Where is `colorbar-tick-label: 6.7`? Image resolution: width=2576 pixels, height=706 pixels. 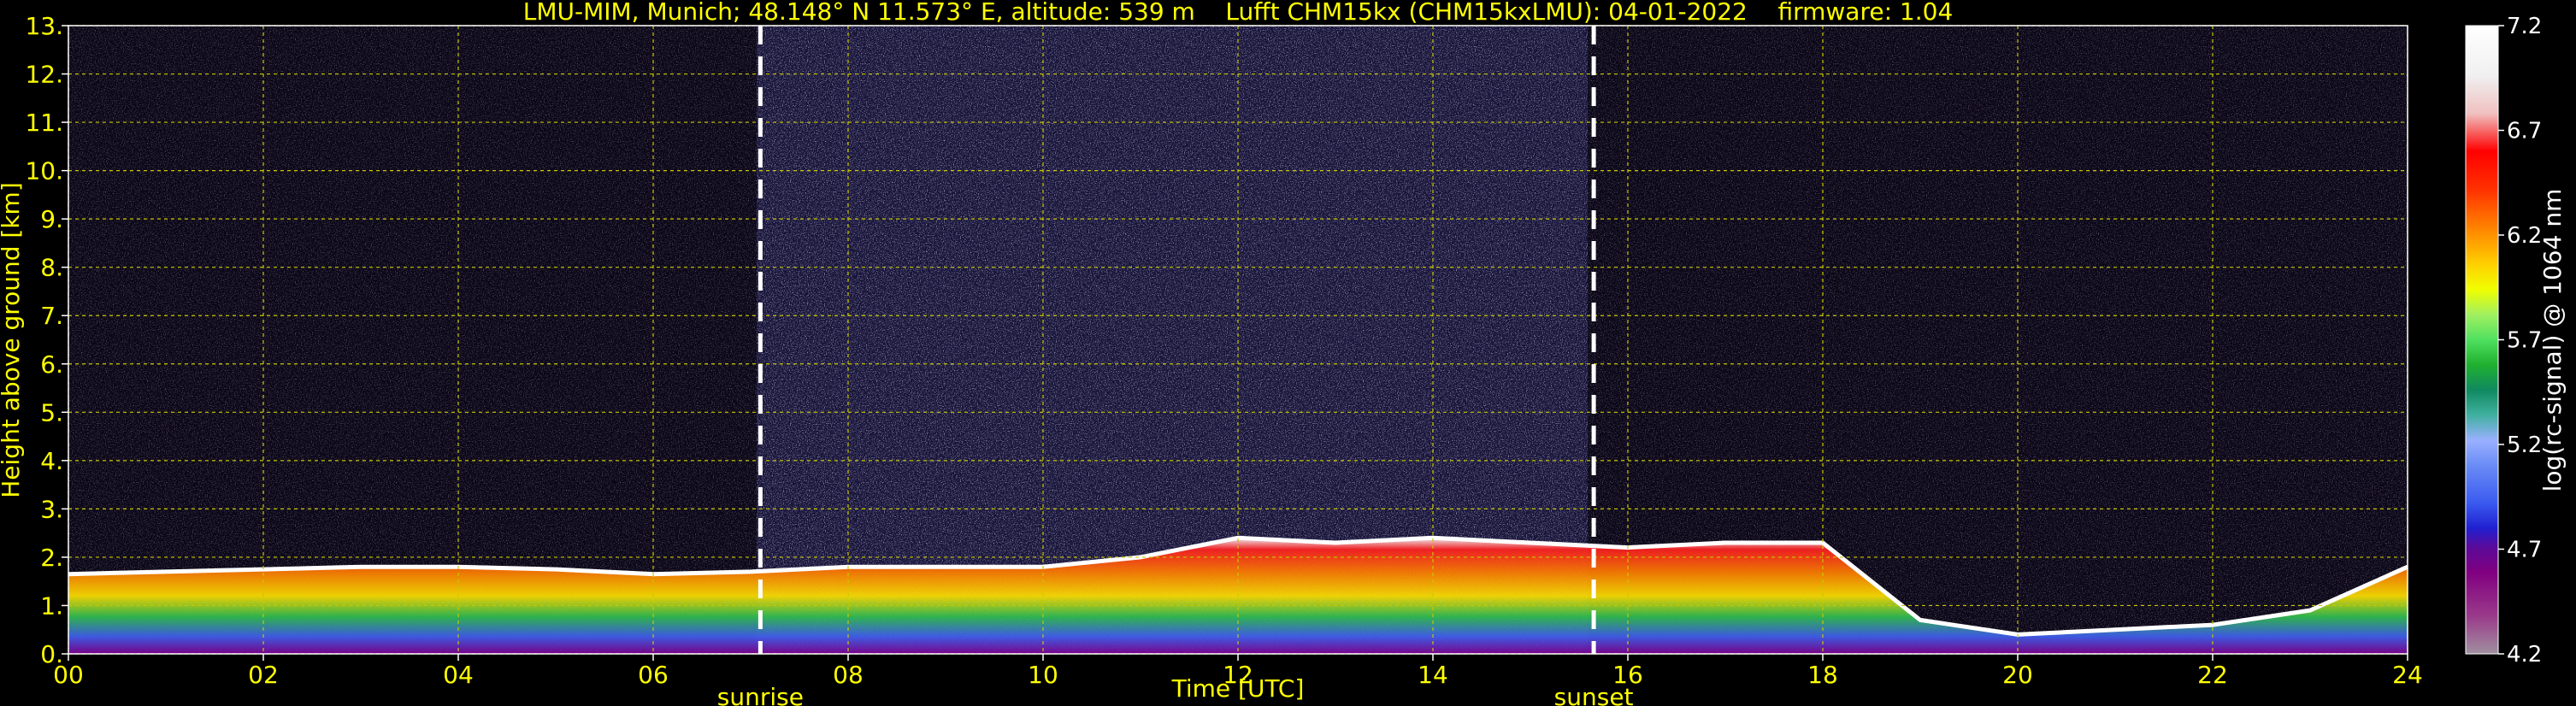 colorbar-tick-label: 6.7 is located at coordinates (2524, 131).